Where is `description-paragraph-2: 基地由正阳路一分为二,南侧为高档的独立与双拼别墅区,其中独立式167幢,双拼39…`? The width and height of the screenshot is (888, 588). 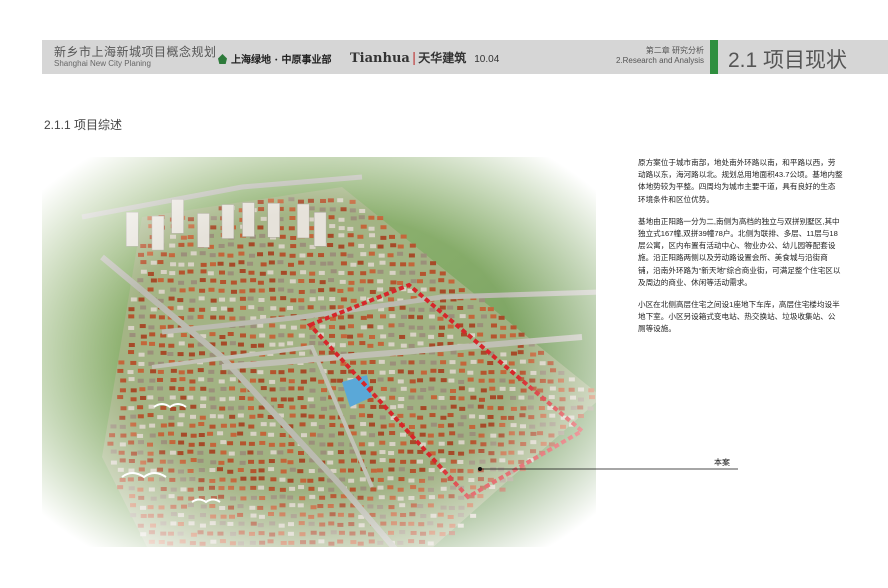
description-paragraph-2: 基地由正阳路一分为二,南侧为高档的独立与双拼别墅区,其中独立式167幢,双拼39… is located at coordinates (739, 251).